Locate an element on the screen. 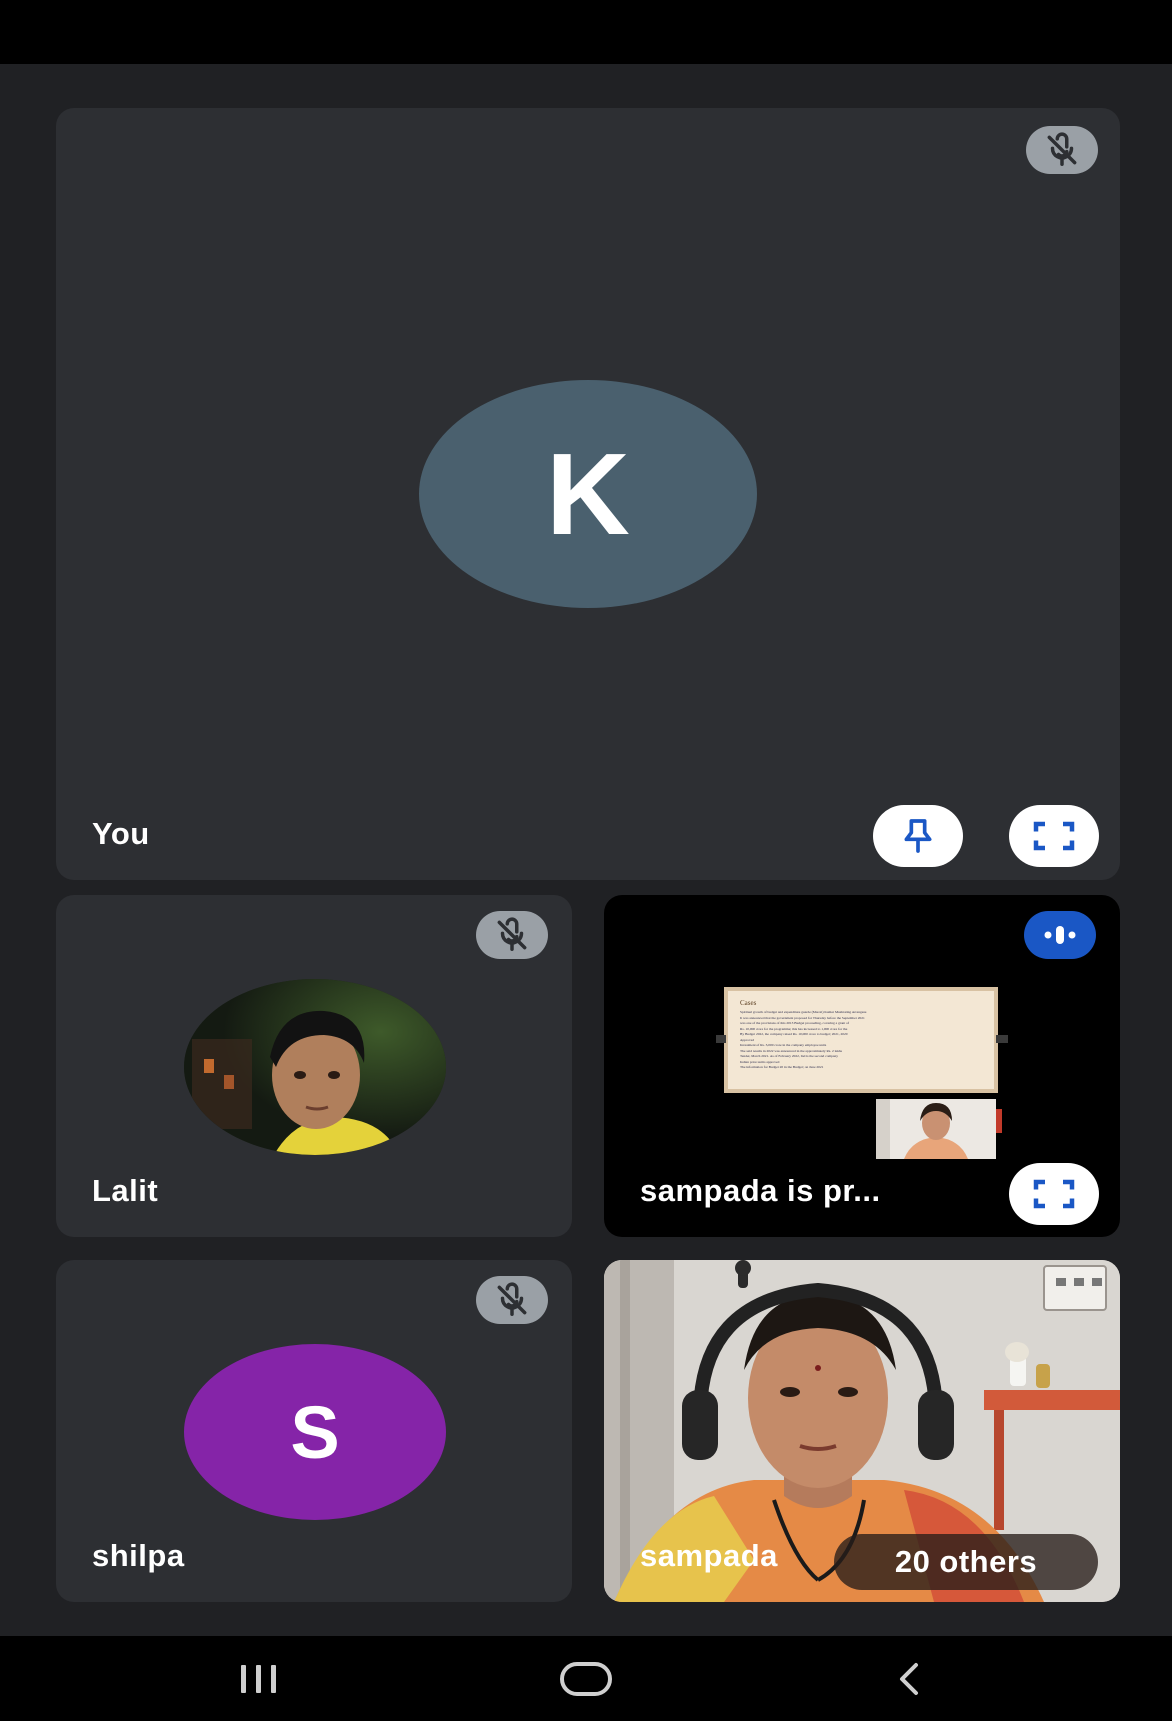 This screenshot has height=1721, width=1172. fullscreen-button-presentation is located at coordinates (1054, 1194).